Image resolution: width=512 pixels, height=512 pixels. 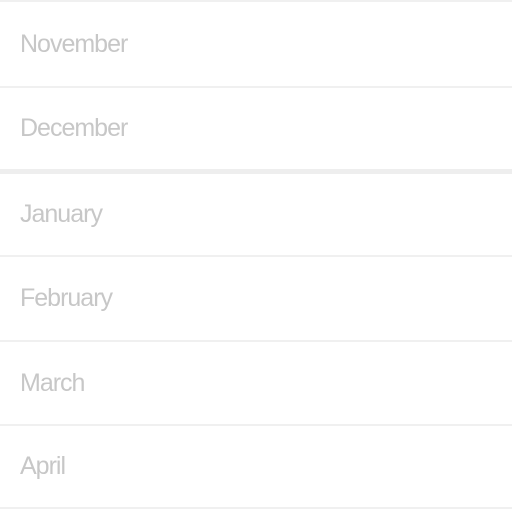 What do you see at coordinates (52, 382) in the screenshot?
I see `list-item-label: March` at bounding box center [52, 382].